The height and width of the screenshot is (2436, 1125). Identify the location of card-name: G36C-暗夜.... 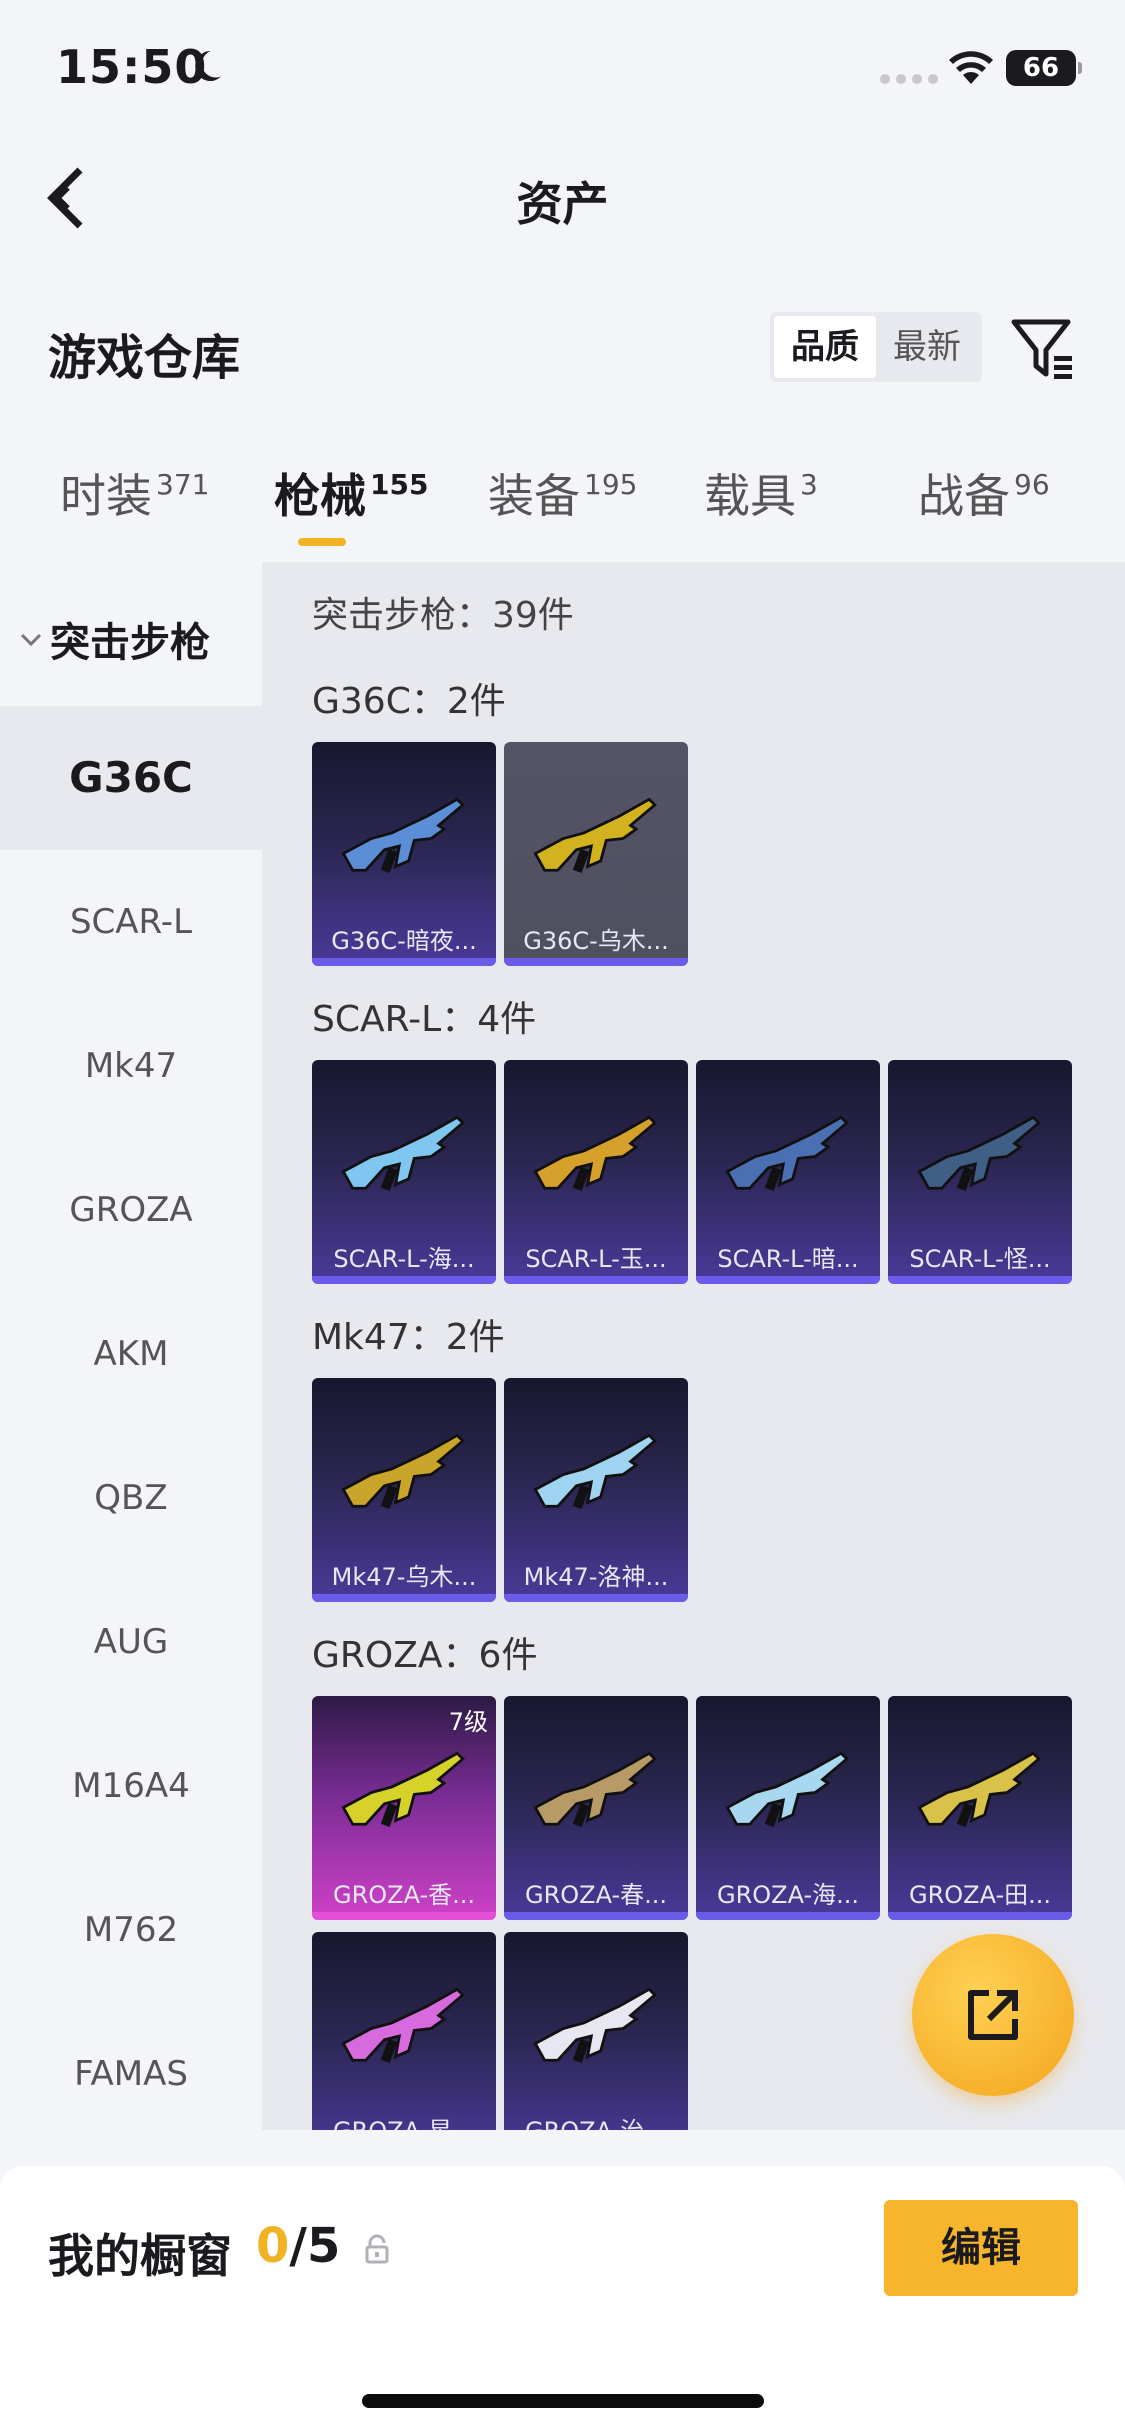
(404, 941).